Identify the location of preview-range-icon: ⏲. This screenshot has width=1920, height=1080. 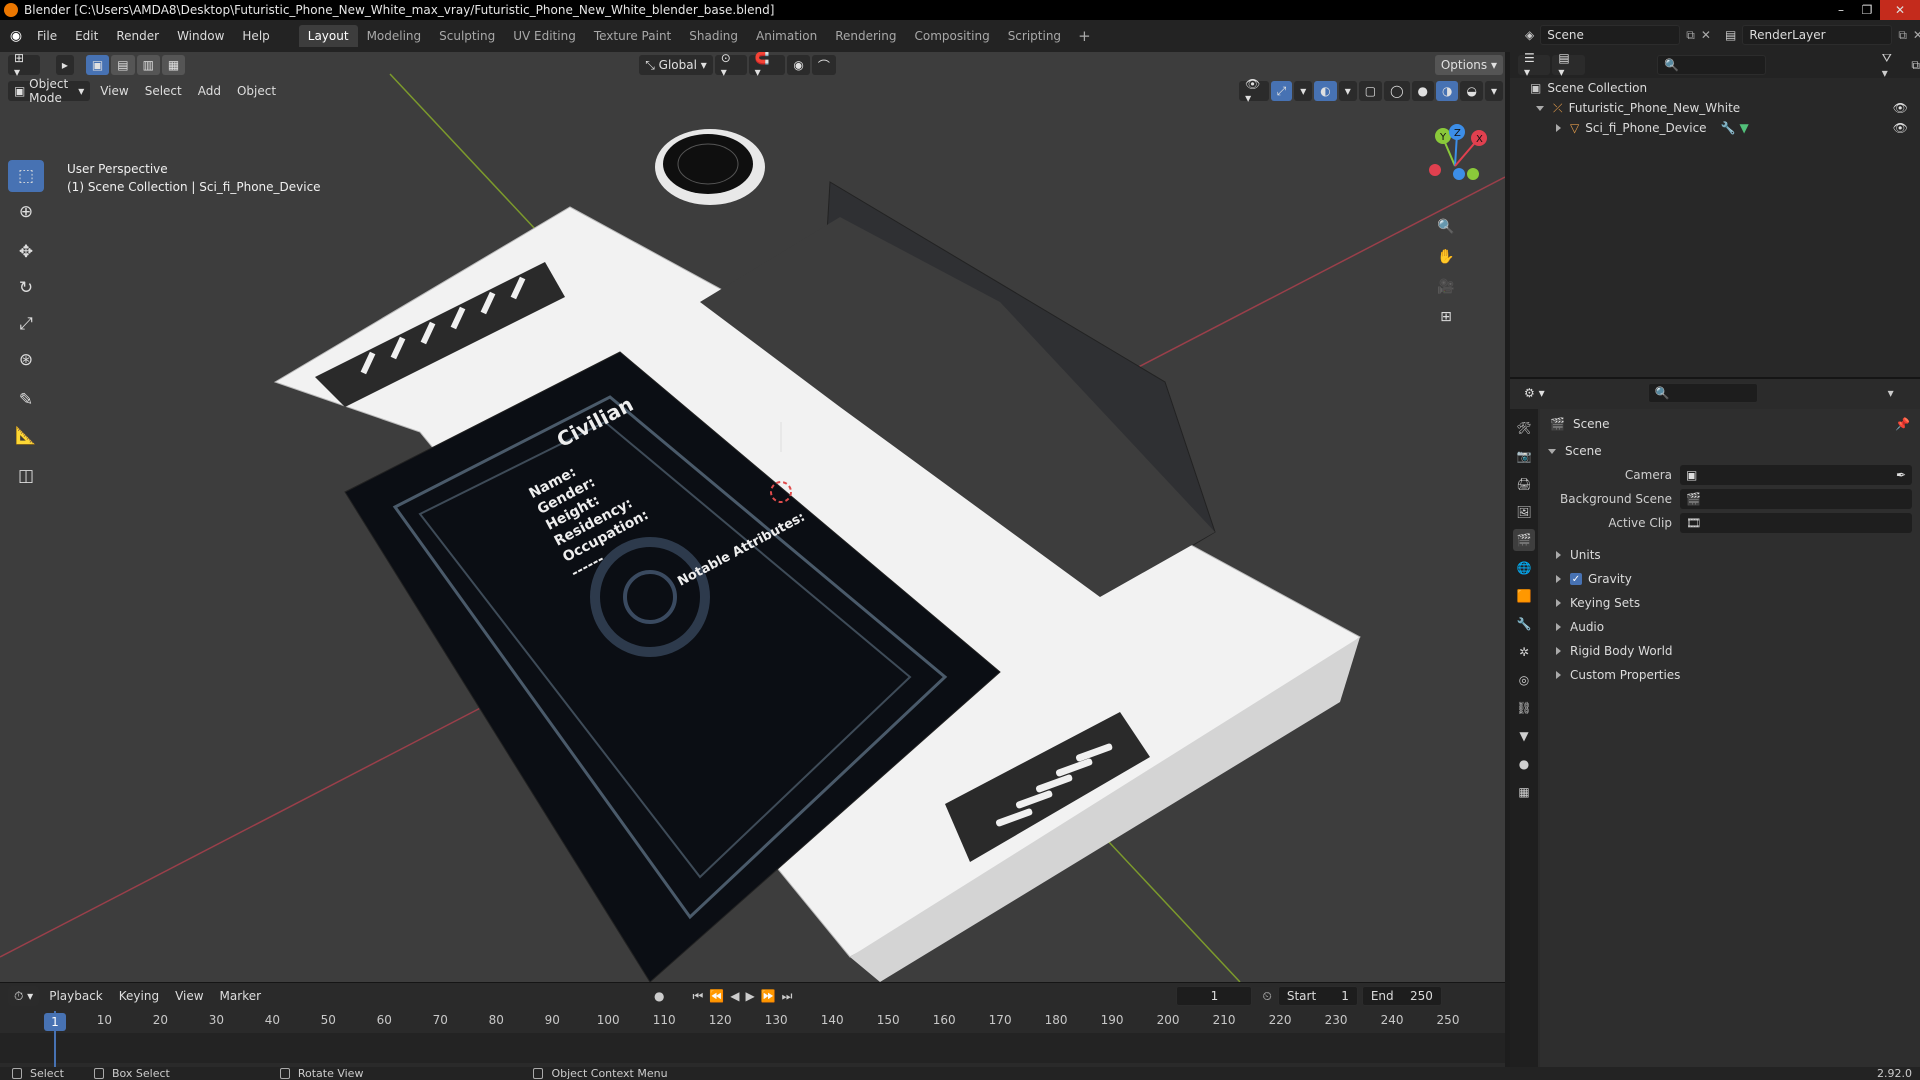
(1266, 996).